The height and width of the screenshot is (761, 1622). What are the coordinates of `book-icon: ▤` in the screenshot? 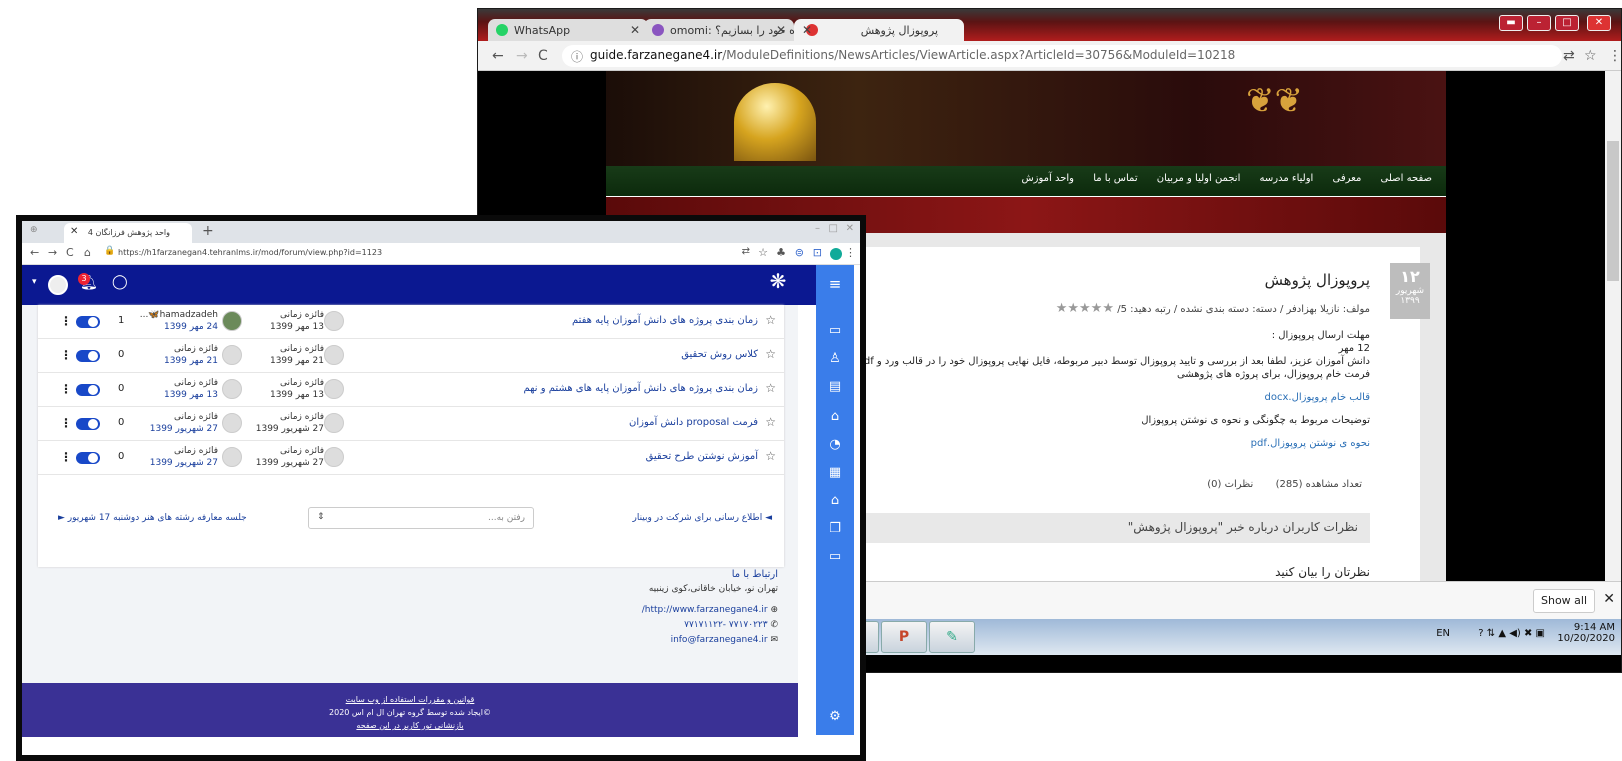 It's located at (835, 386).